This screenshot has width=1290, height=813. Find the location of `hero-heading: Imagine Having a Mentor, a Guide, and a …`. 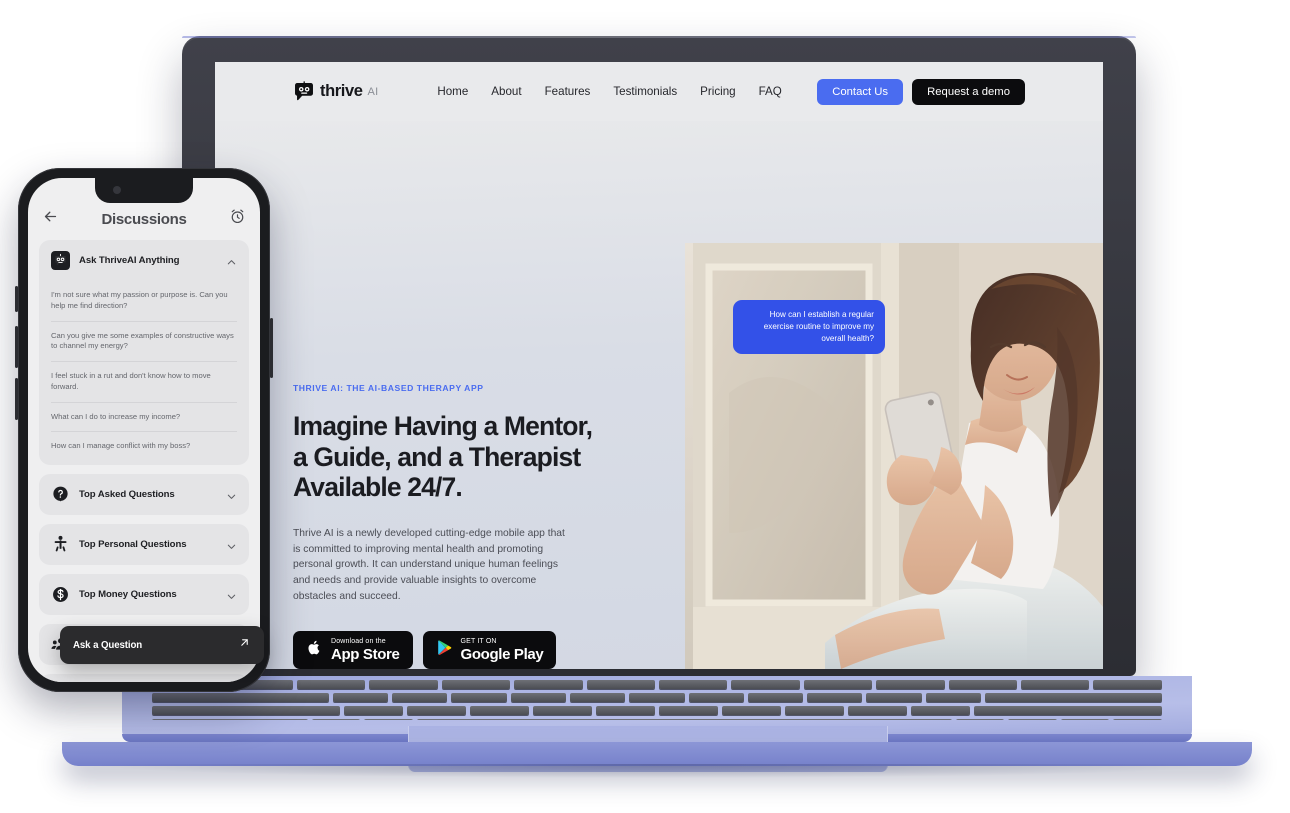

hero-heading: Imagine Having a Mentor, a Guide, and a … is located at coordinates (443, 457).